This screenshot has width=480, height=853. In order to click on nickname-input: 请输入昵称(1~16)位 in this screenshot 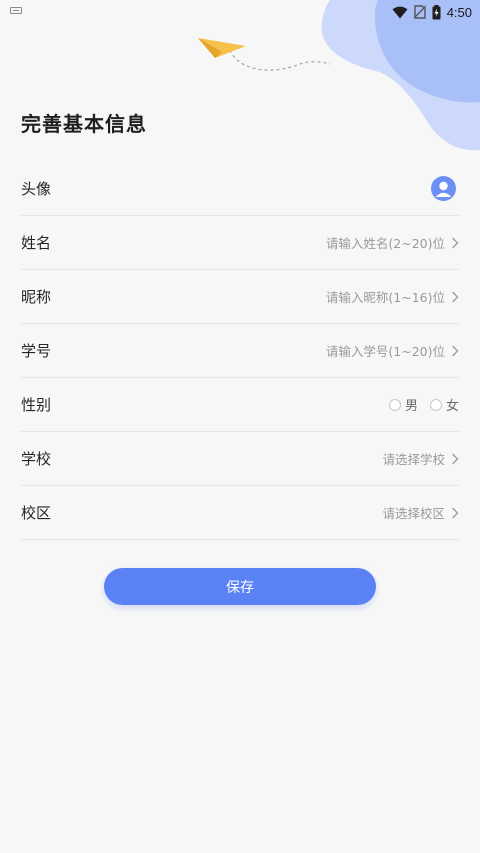, I will do `click(385, 296)`.